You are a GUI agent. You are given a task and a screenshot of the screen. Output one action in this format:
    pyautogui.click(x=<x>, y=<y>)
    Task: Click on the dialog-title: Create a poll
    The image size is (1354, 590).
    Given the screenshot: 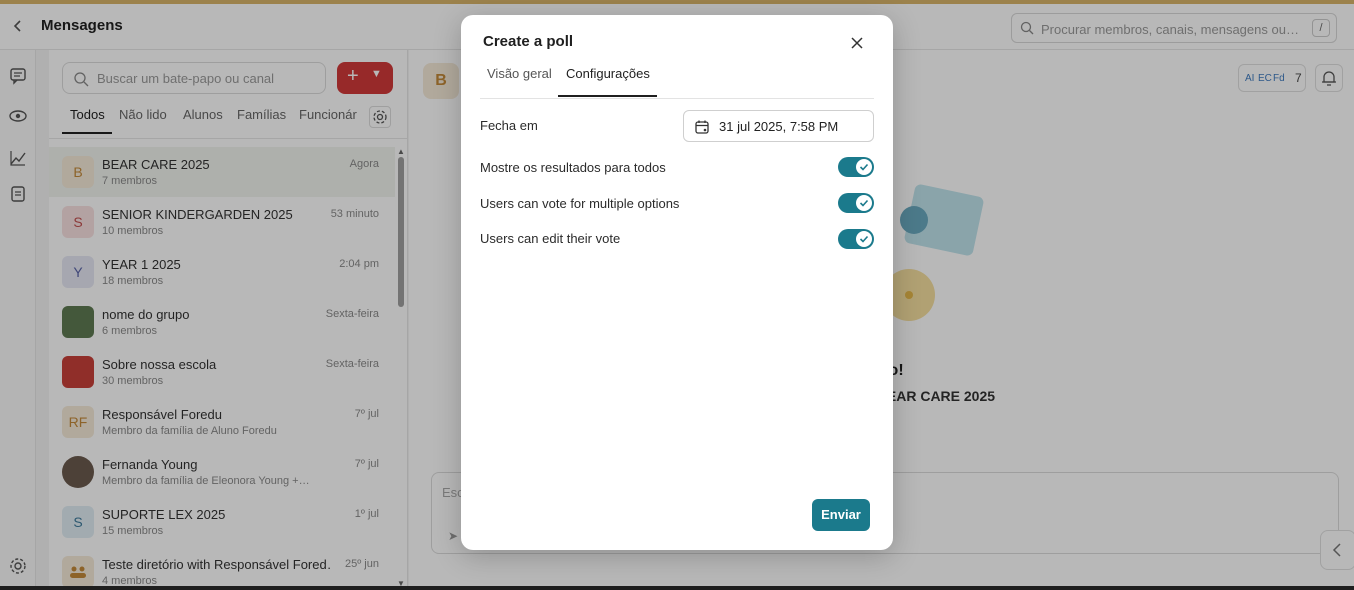 What is the action you would take?
    pyautogui.click(x=528, y=41)
    